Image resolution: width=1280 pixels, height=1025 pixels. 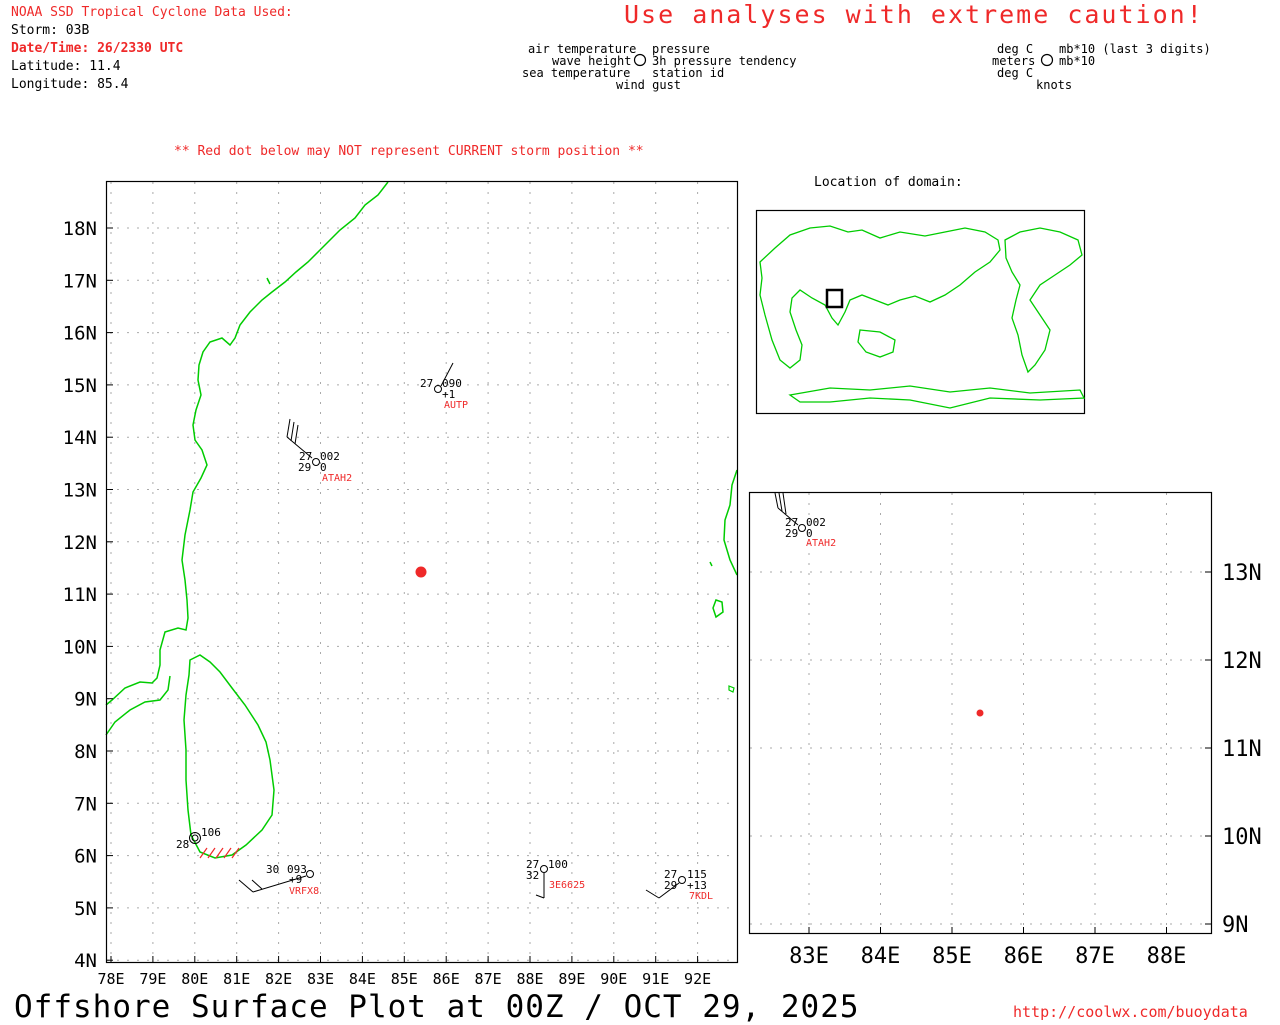 What do you see at coordinates (208, 842) in the screenshot?
I see `station-sri-lanka: 28 106` at bounding box center [208, 842].